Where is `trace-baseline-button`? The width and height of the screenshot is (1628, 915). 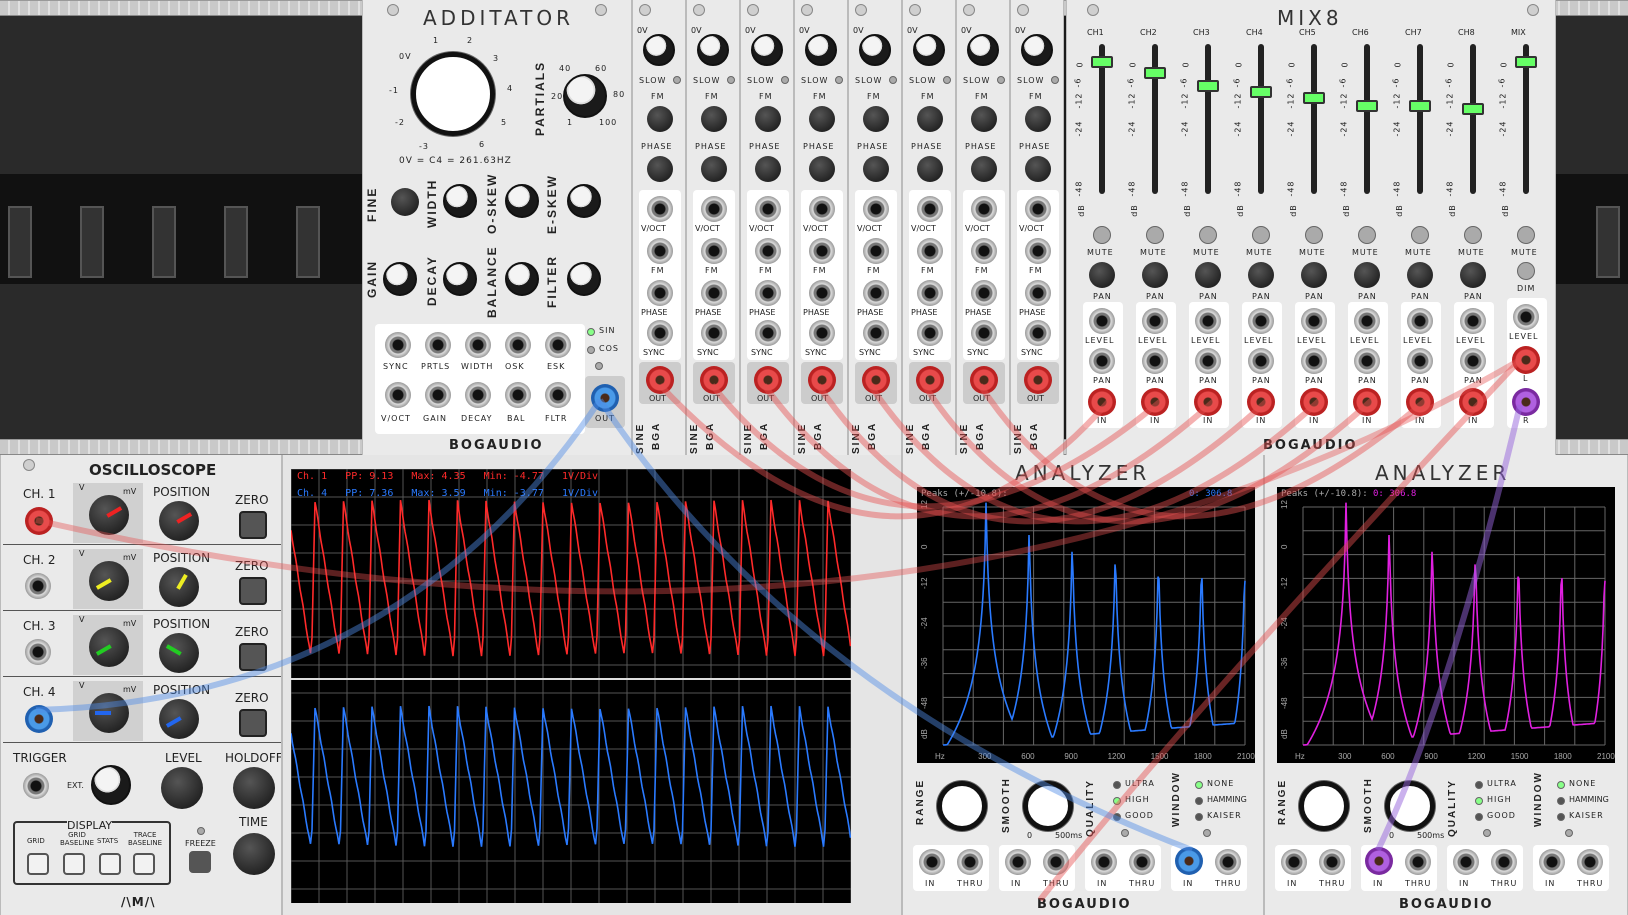 trace-baseline-button is located at coordinates (144, 864).